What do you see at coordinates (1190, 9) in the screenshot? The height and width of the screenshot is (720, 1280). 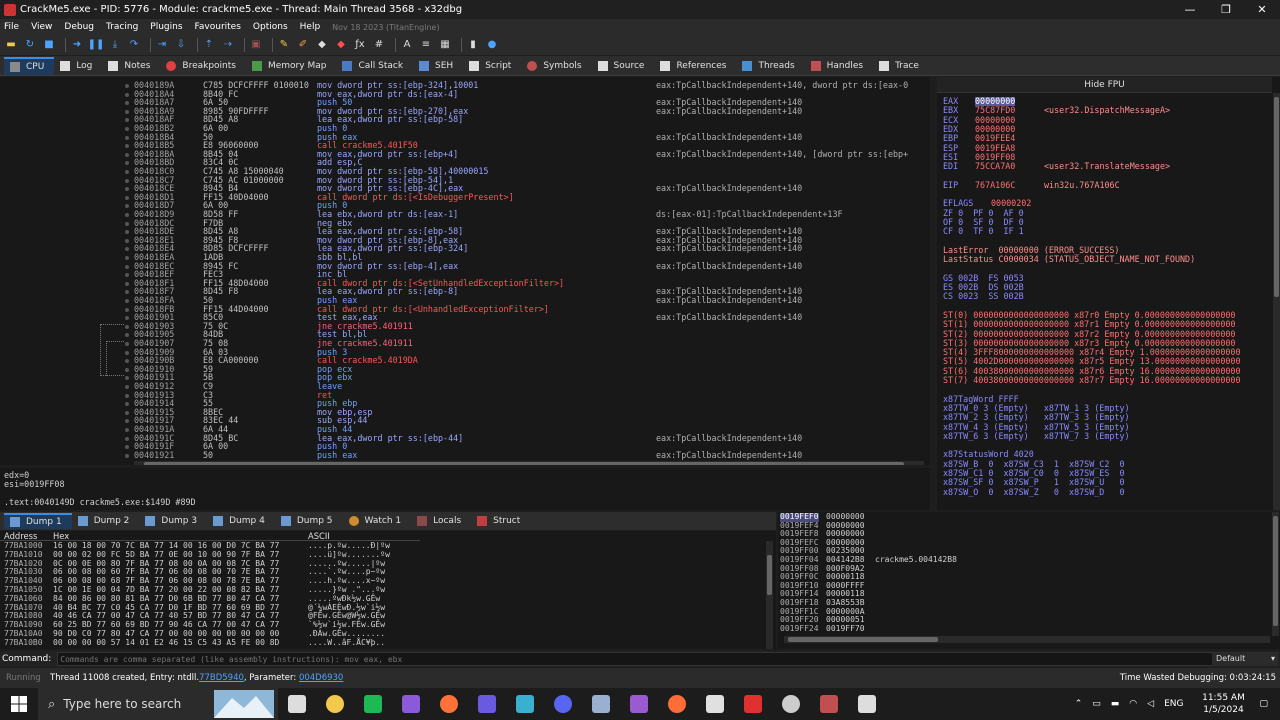 I see `minimize-button: —` at bounding box center [1190, 9].